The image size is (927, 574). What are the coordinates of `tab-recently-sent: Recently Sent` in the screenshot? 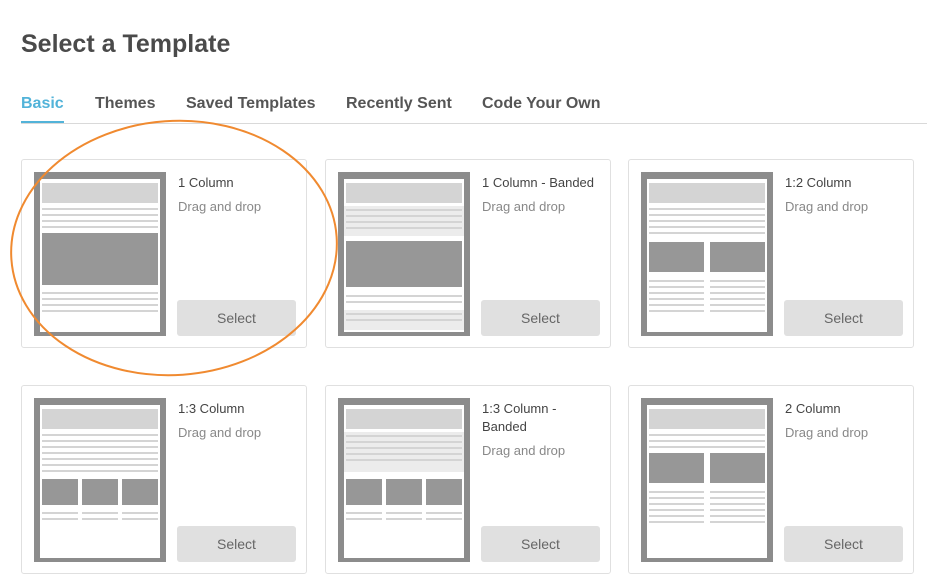 It's located at (399, 108).